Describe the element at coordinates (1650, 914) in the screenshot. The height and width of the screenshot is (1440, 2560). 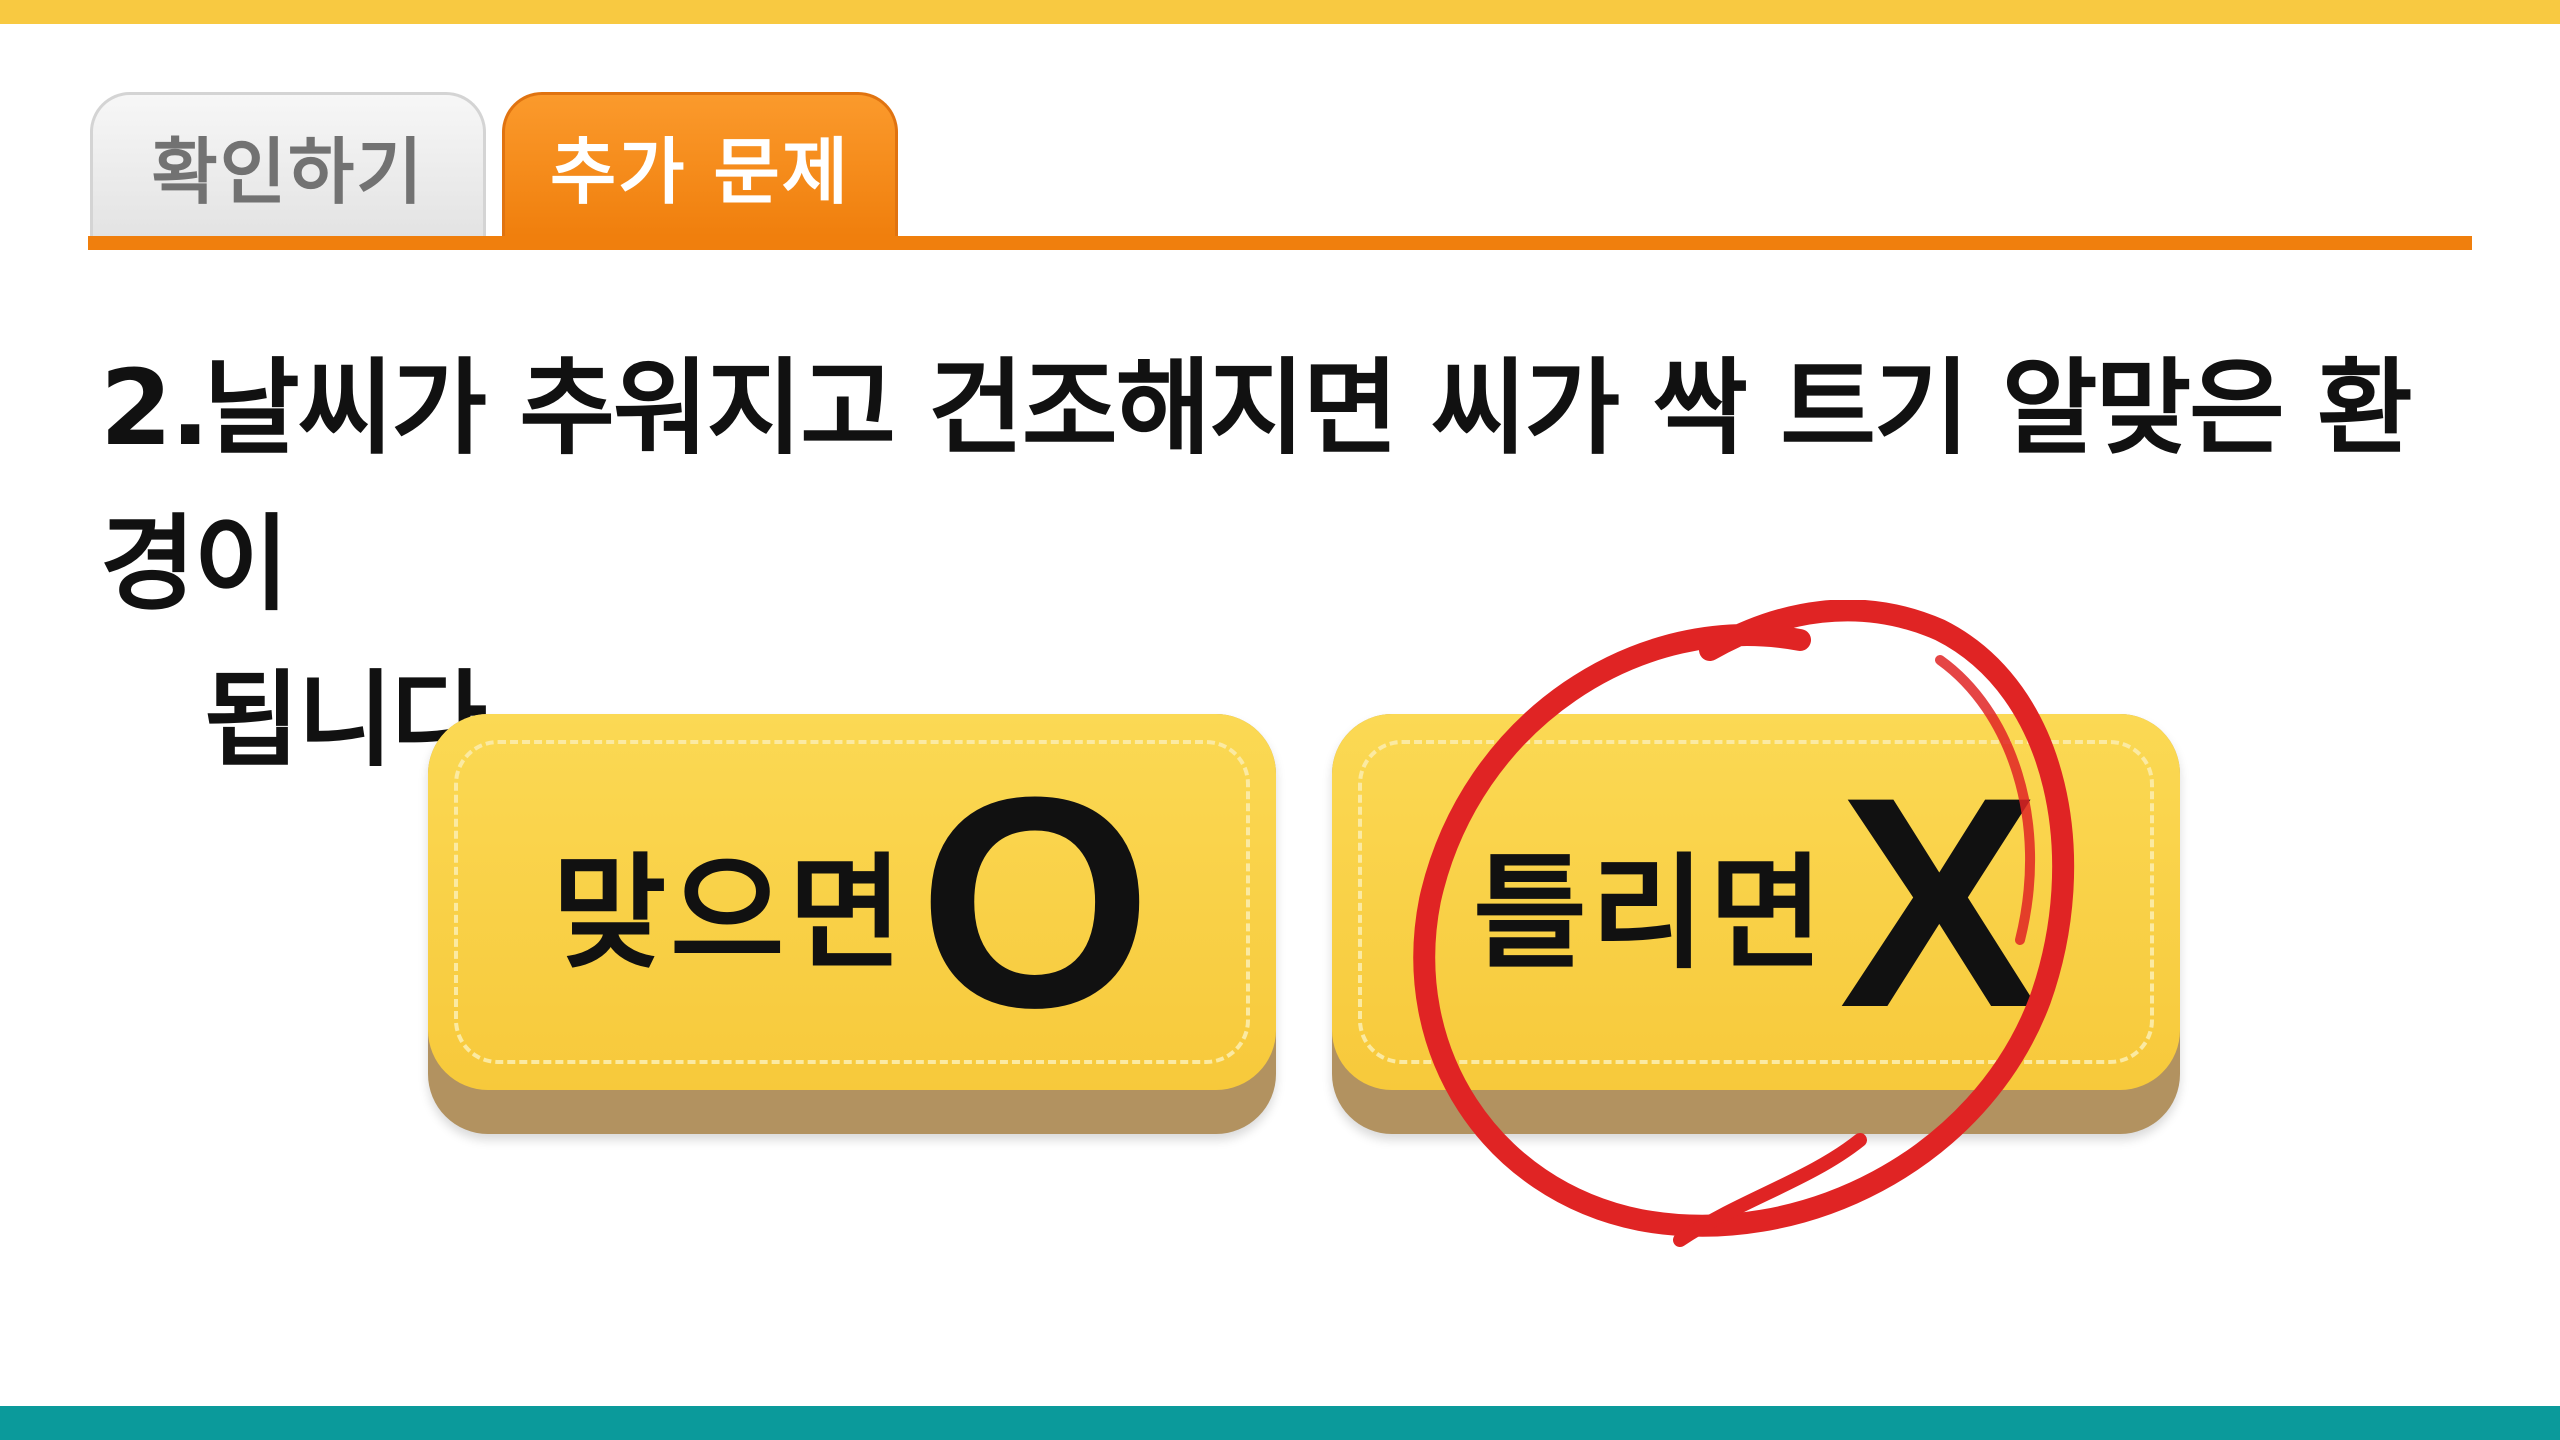
I see `answer-x-word: 틀리면` at that location.